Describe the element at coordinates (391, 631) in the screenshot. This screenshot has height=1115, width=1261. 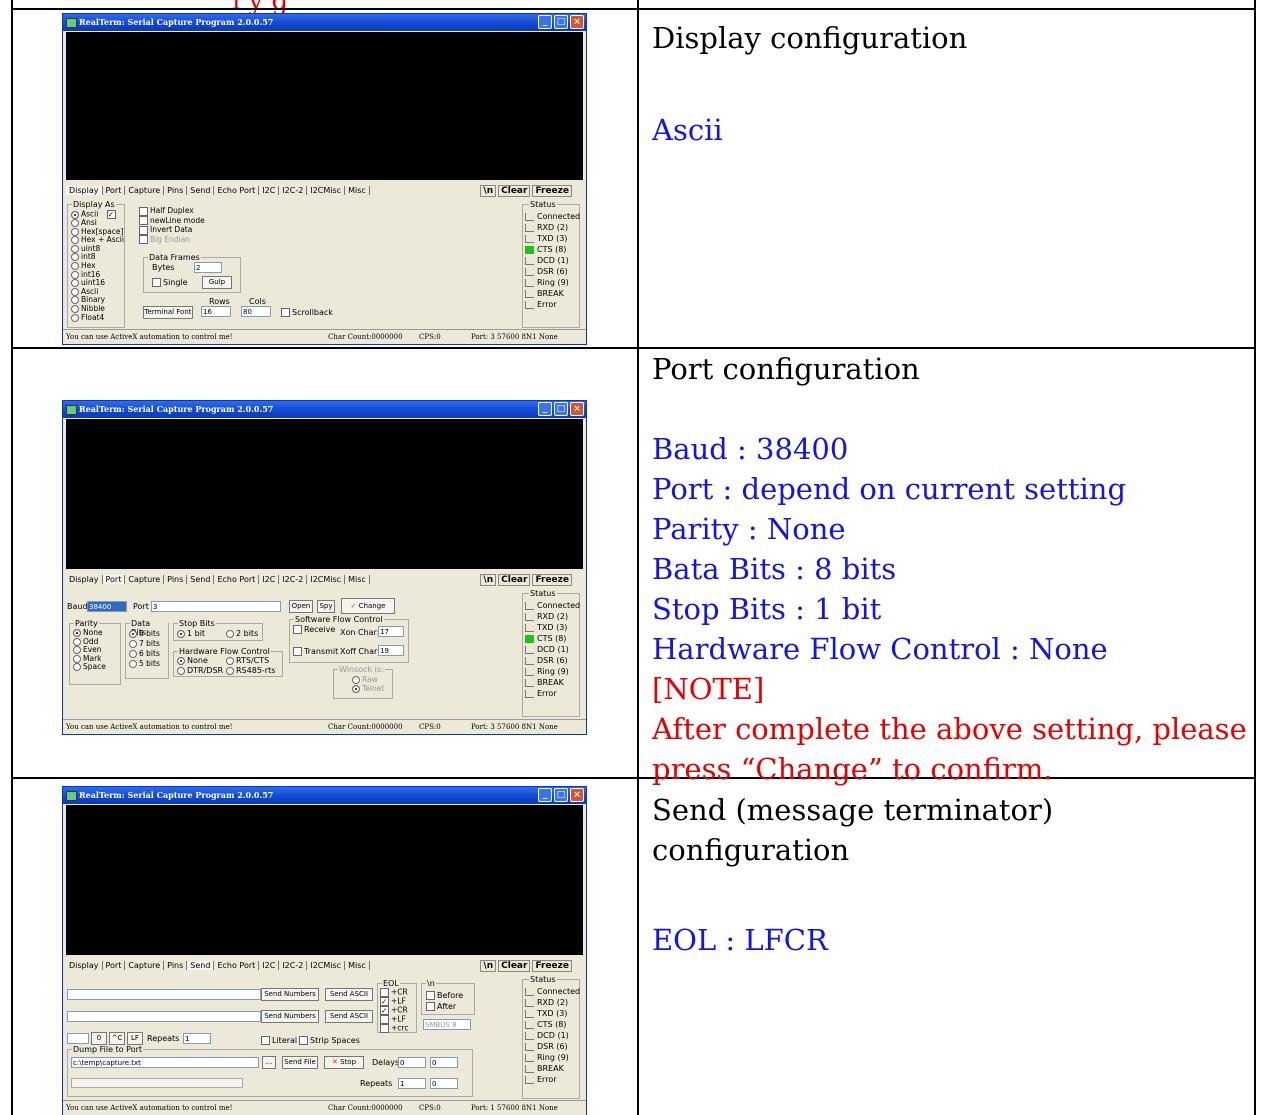
I see `xon-input: 17` at that location.